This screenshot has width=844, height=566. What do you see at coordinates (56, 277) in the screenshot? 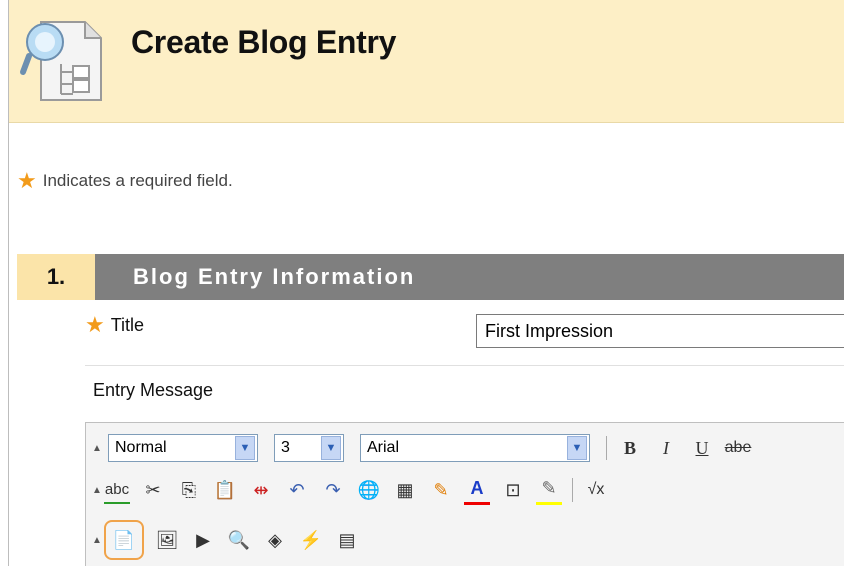
I see `section-number: 1.` at bounding box center [56, 277].